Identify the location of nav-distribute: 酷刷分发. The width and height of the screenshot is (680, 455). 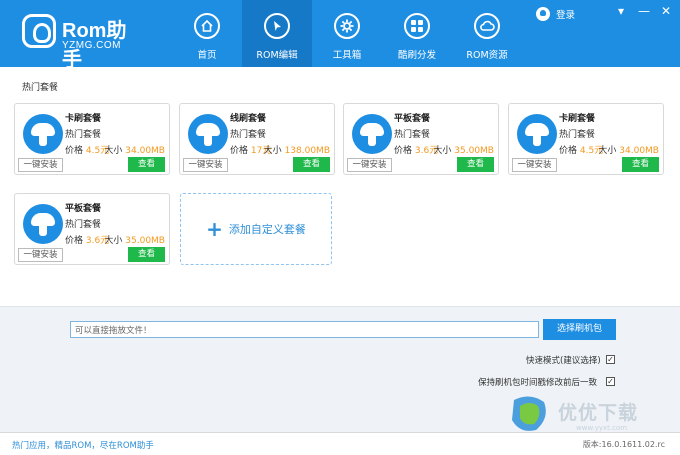
(417, 33).